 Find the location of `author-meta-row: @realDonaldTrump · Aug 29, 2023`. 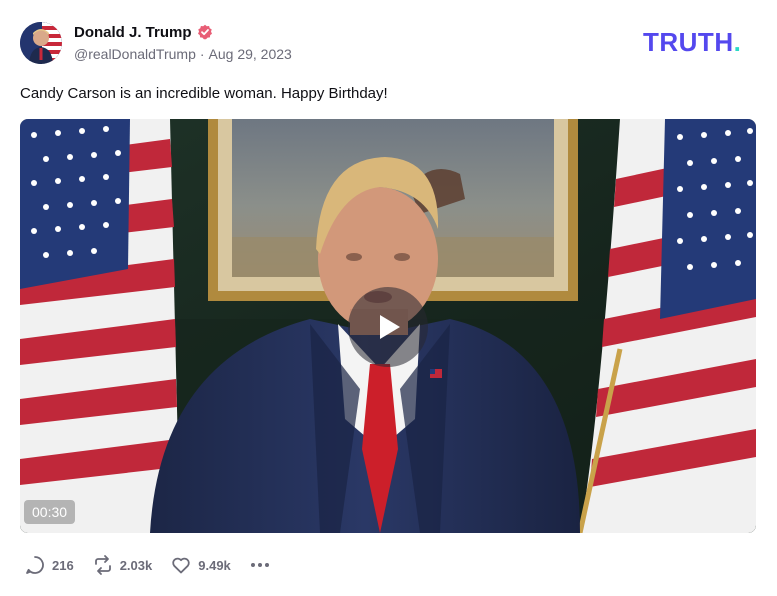

author-meta-row: @realDonaldTrump · Aug 29, 2023 is located at coordinates (183, 54).